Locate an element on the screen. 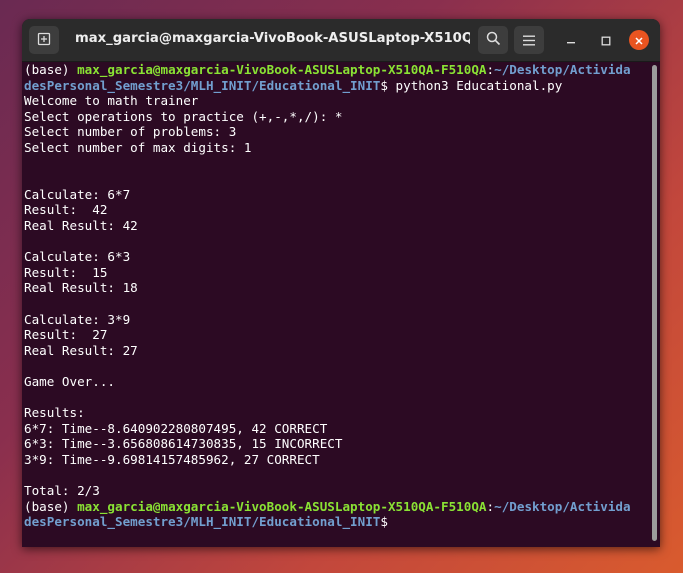 Image resolution: width=683 pixels, height=573 pixels. output-line: Welcome to math trainer is located at coordinates (111, 101).